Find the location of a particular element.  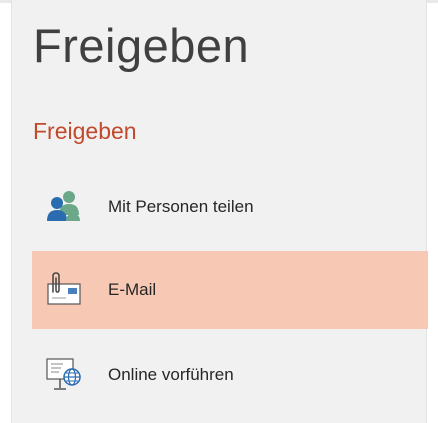

present-online-icon is located at coordinates (64, 375).